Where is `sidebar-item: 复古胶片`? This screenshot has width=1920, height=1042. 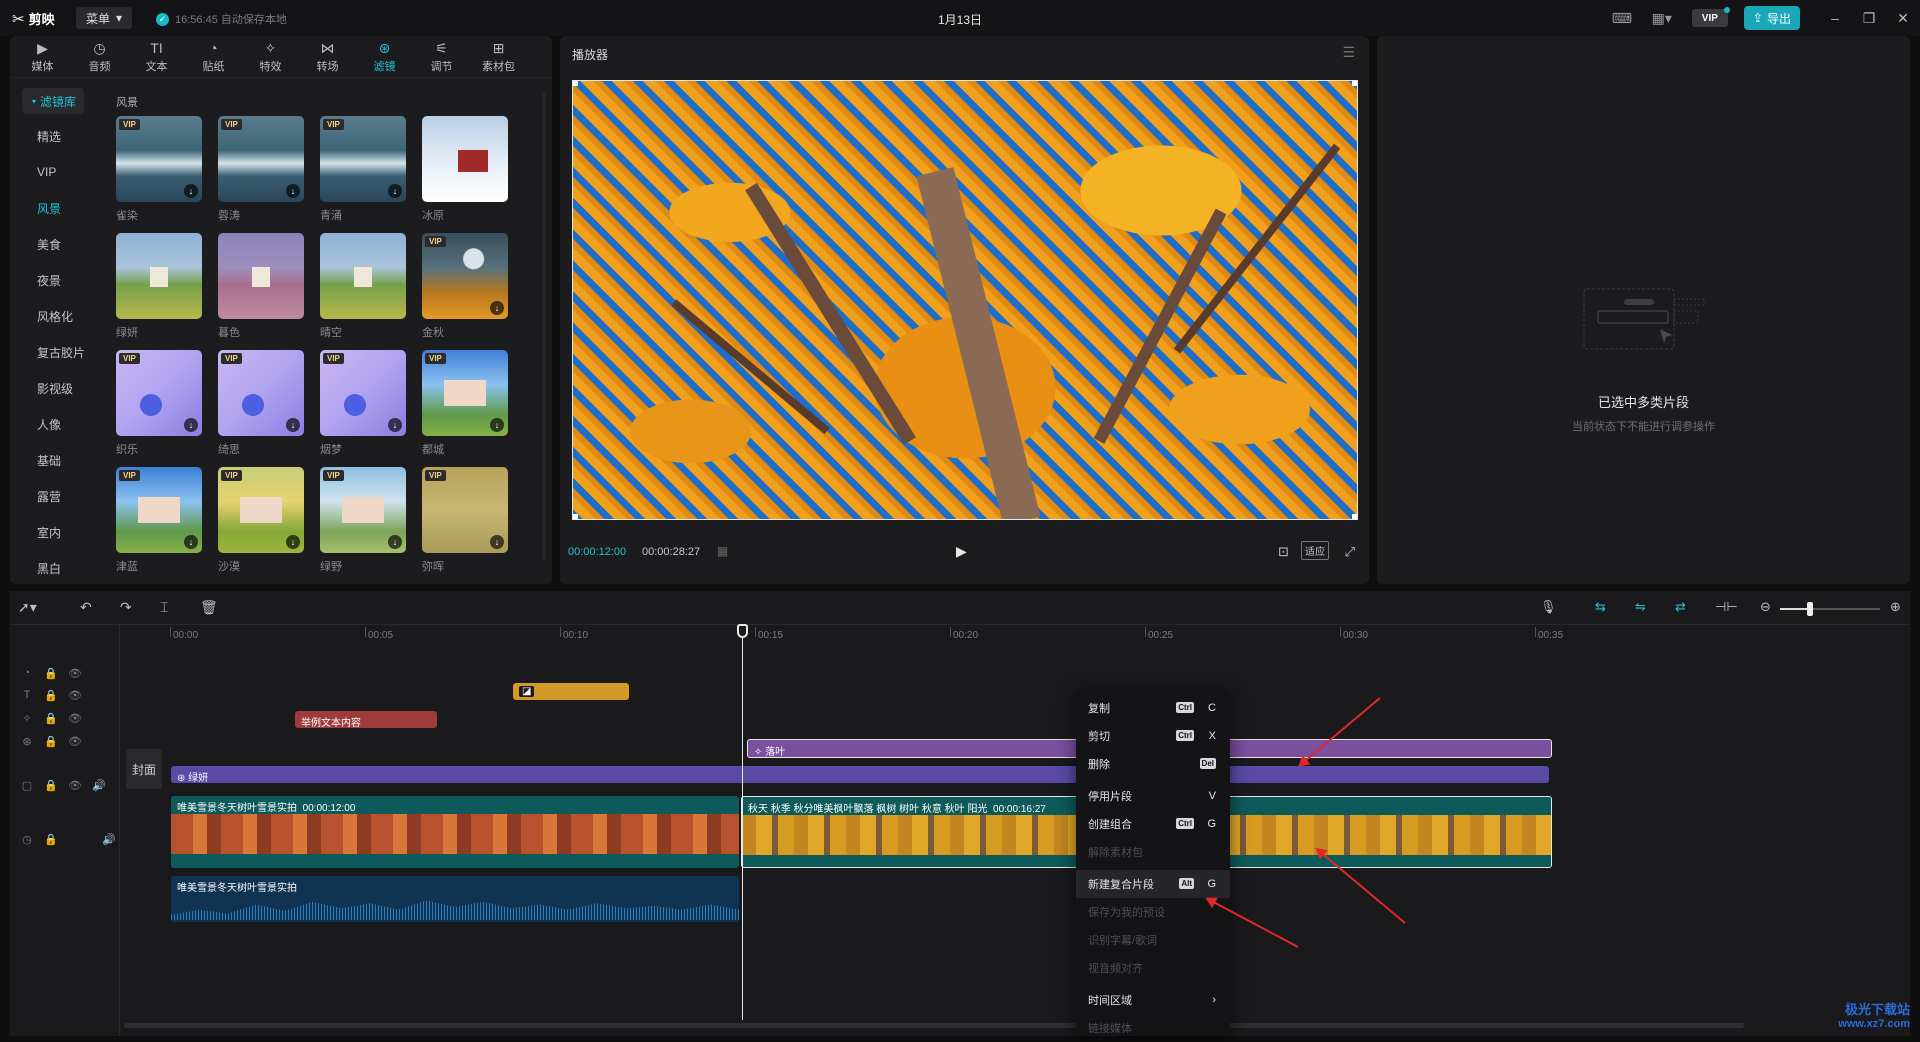
sidebar-item: 复古胶片 is located at coordinates (50, 352).